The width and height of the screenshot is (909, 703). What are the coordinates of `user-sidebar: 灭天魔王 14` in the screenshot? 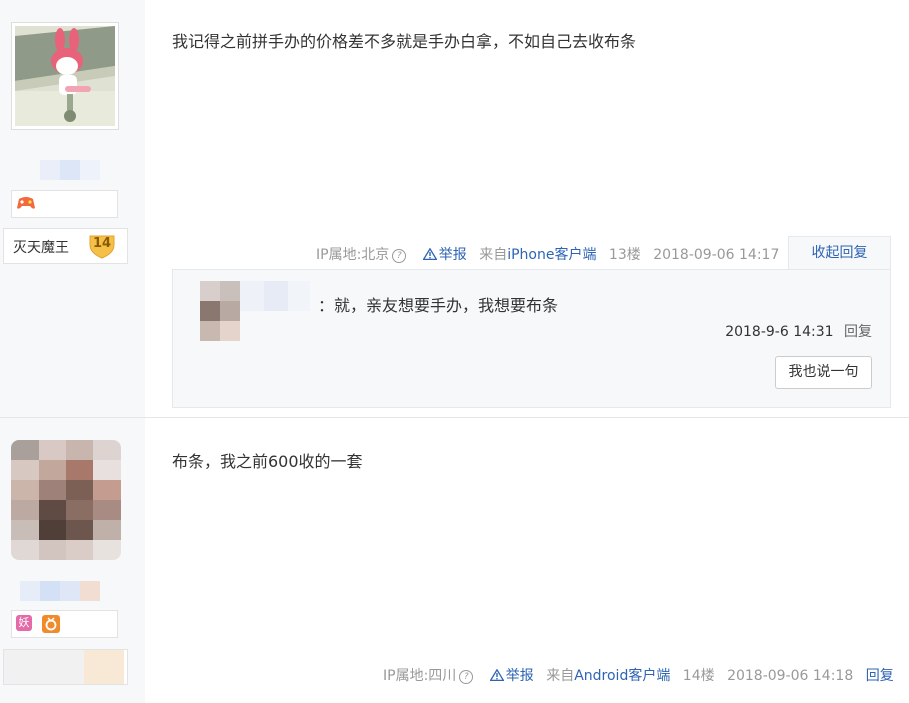 It's located at (72, 208).